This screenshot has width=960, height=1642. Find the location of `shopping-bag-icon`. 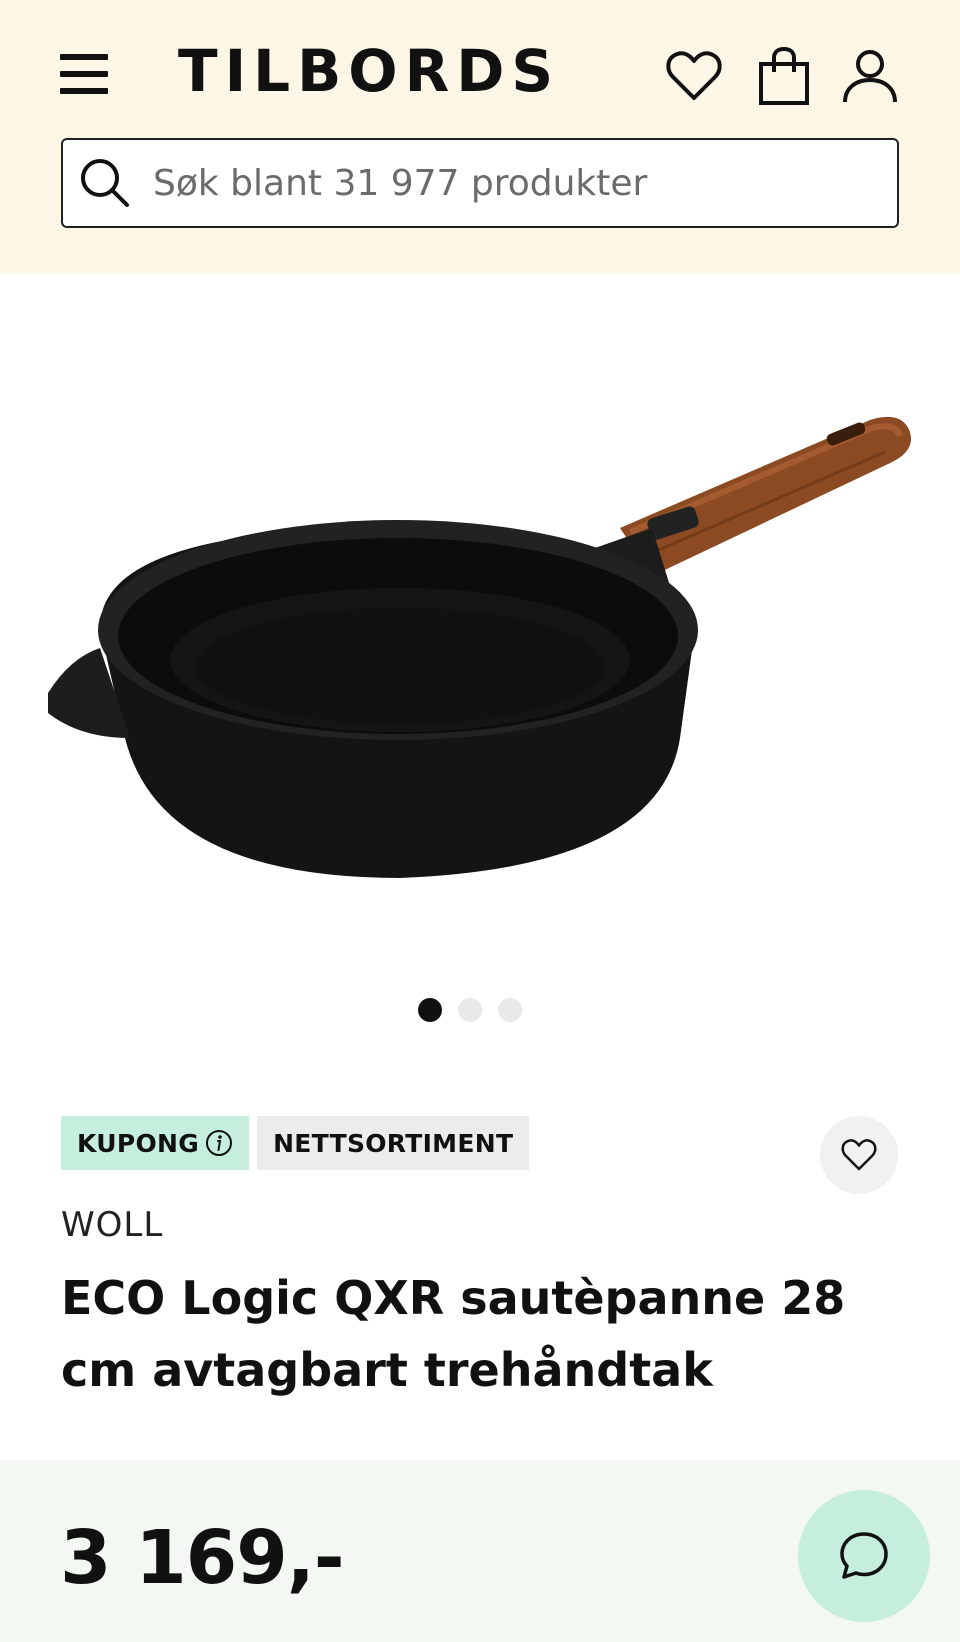

shopping-bag-icon is located at coordinates (784, 75).